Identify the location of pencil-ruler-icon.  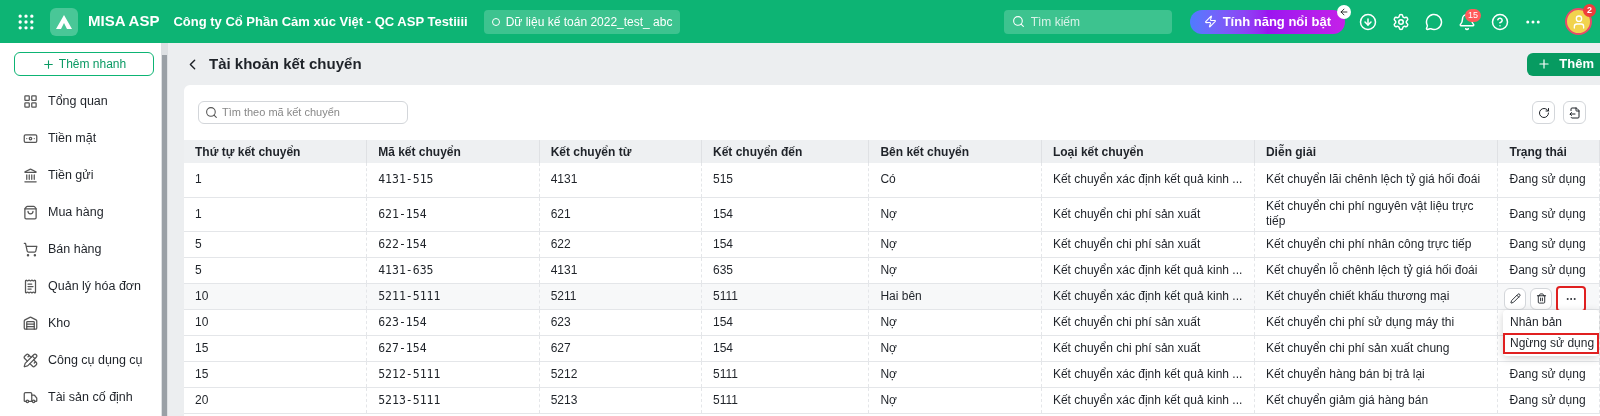
(30, 360).